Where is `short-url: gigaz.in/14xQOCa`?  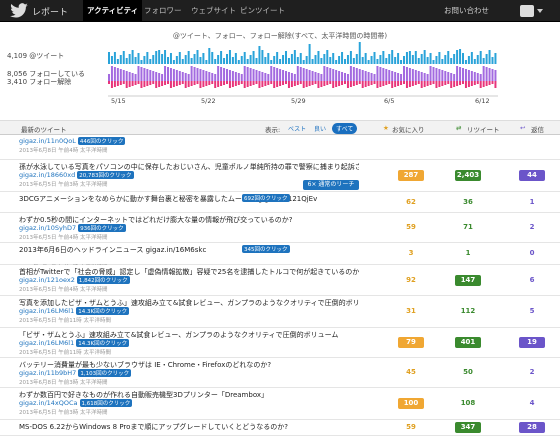
short-url: gigaz.in/14xQOCa is located at coordinates (48, 403).